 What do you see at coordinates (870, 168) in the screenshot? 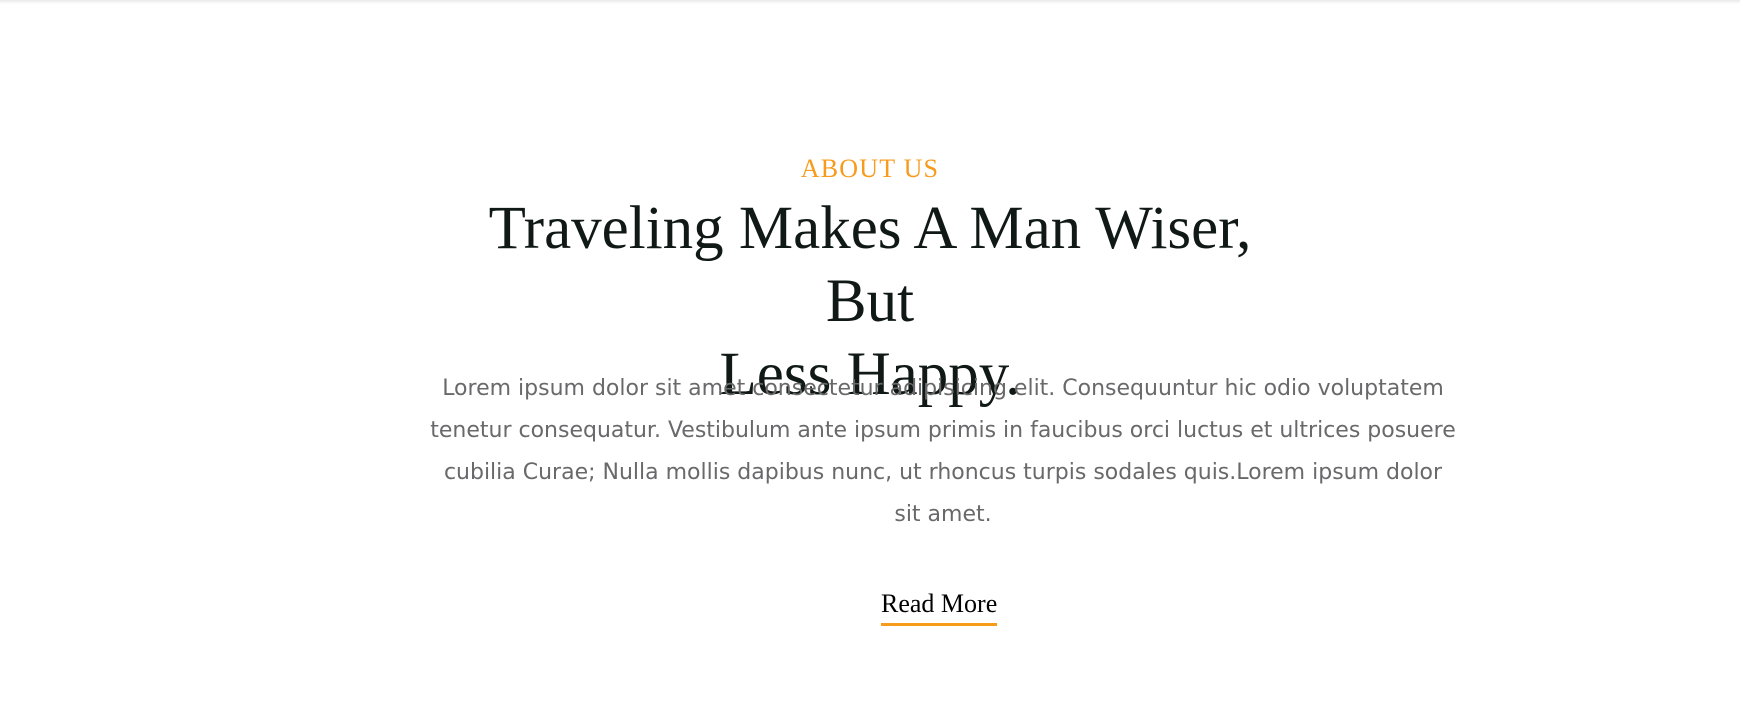
I see `section-eyebrow: ABOUT US` at bounding box center [870, 168].